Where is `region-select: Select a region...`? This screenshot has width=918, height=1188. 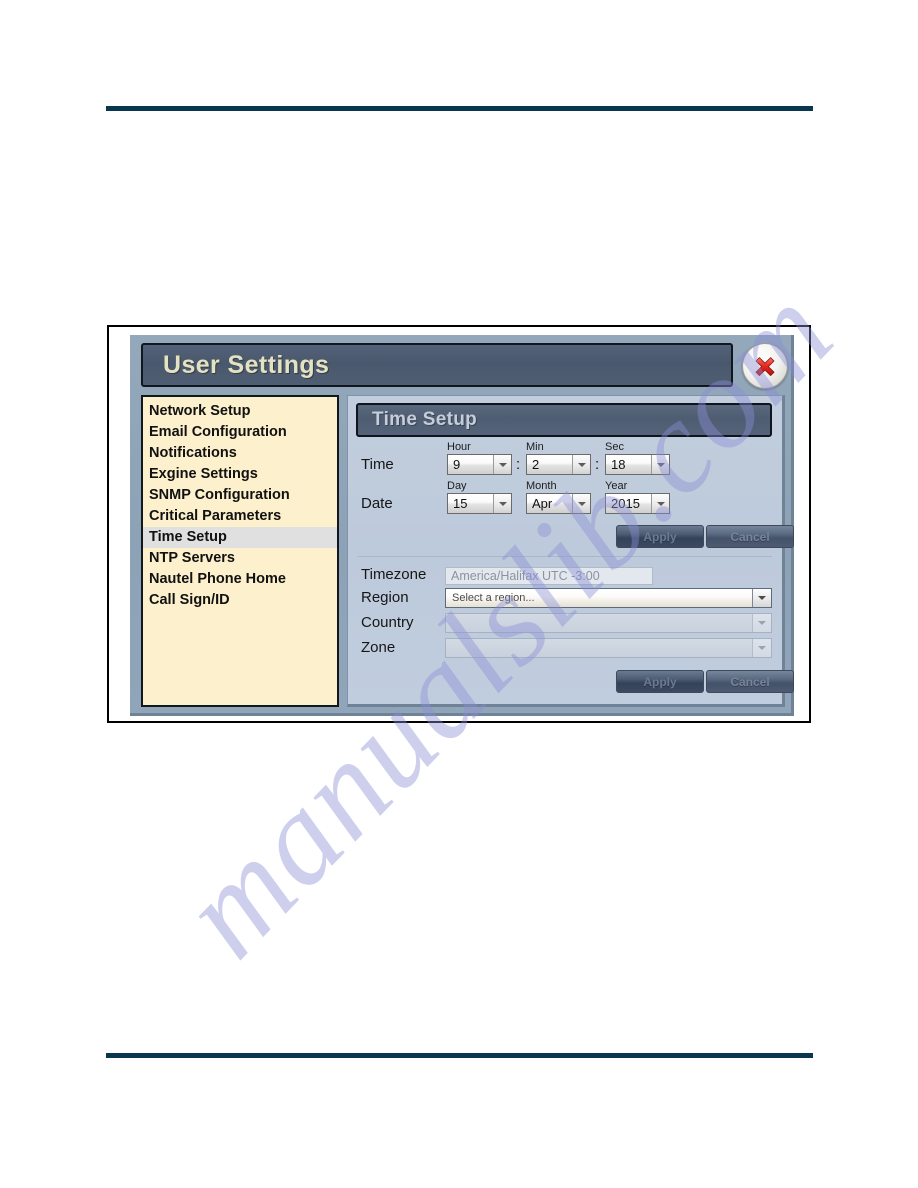 region-select: Select a region... is located at coordinates (608, 598).